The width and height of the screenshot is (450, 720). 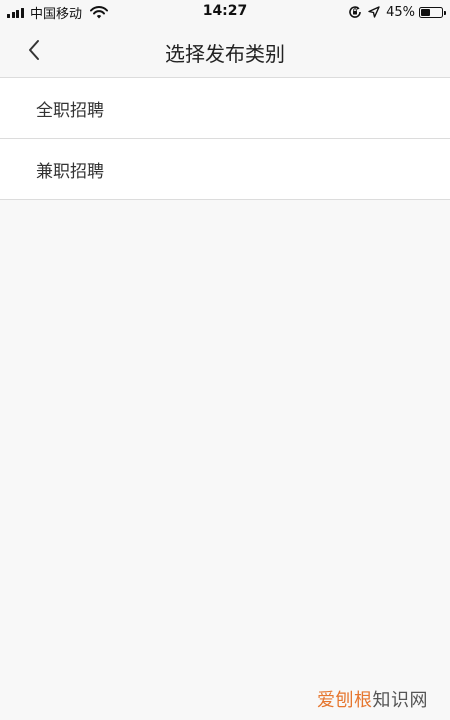 I want to click on watermark: 爱刨根知识网, so click(x=372, y=699).